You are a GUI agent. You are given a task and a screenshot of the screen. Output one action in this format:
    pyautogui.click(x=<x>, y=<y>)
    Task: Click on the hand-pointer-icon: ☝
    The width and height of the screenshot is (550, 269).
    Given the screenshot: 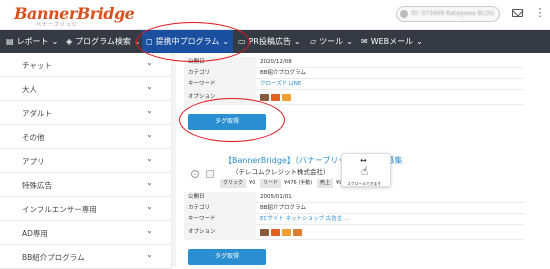 What is the action you would take?
    pyautogui.click(x=365, y=171)
    